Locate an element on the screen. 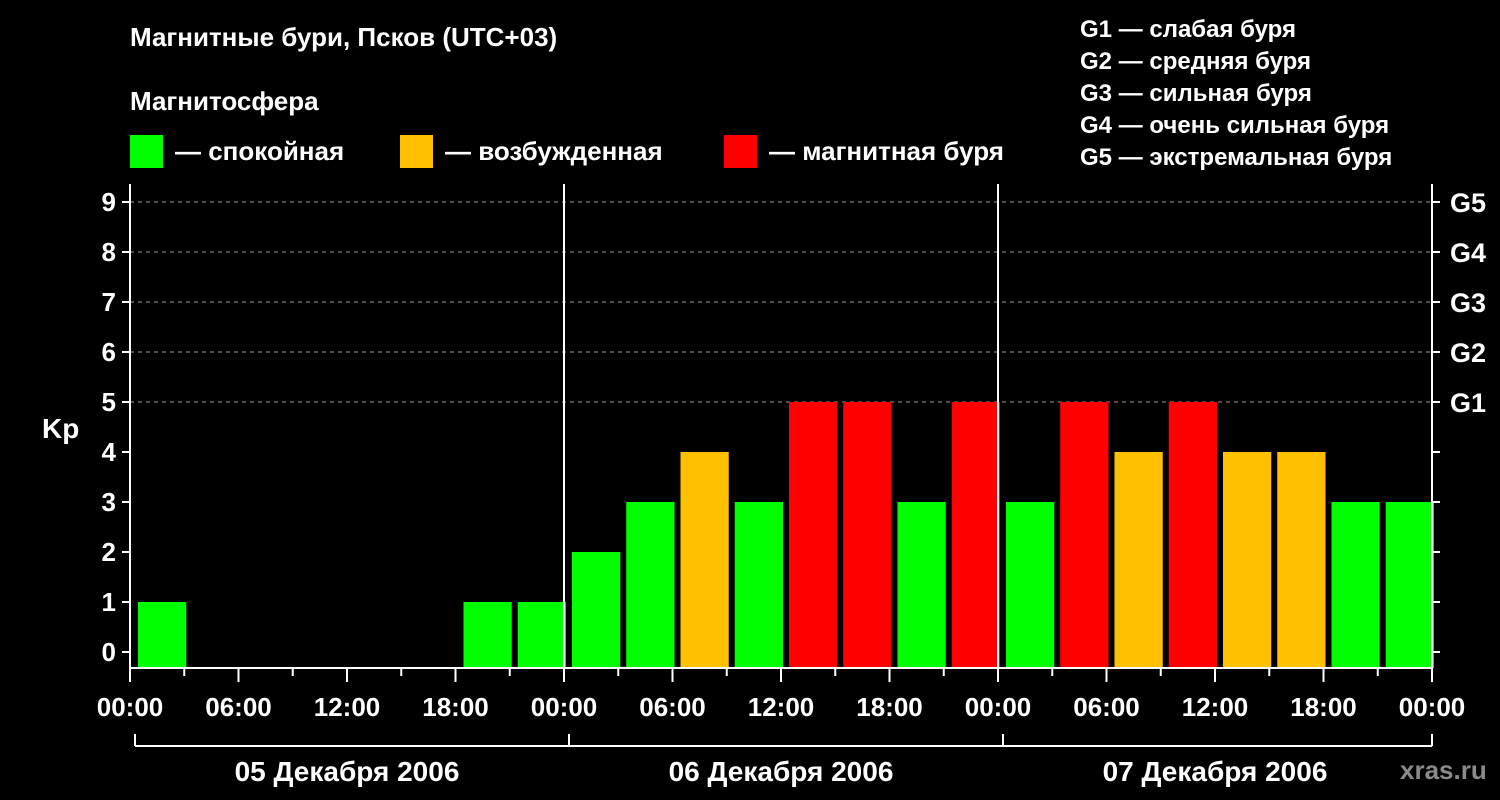 Image resolution: width=1500 pixels, height=800 pixels. day-label: 06 Декабря 2006 is located at coordinates (781, 771).